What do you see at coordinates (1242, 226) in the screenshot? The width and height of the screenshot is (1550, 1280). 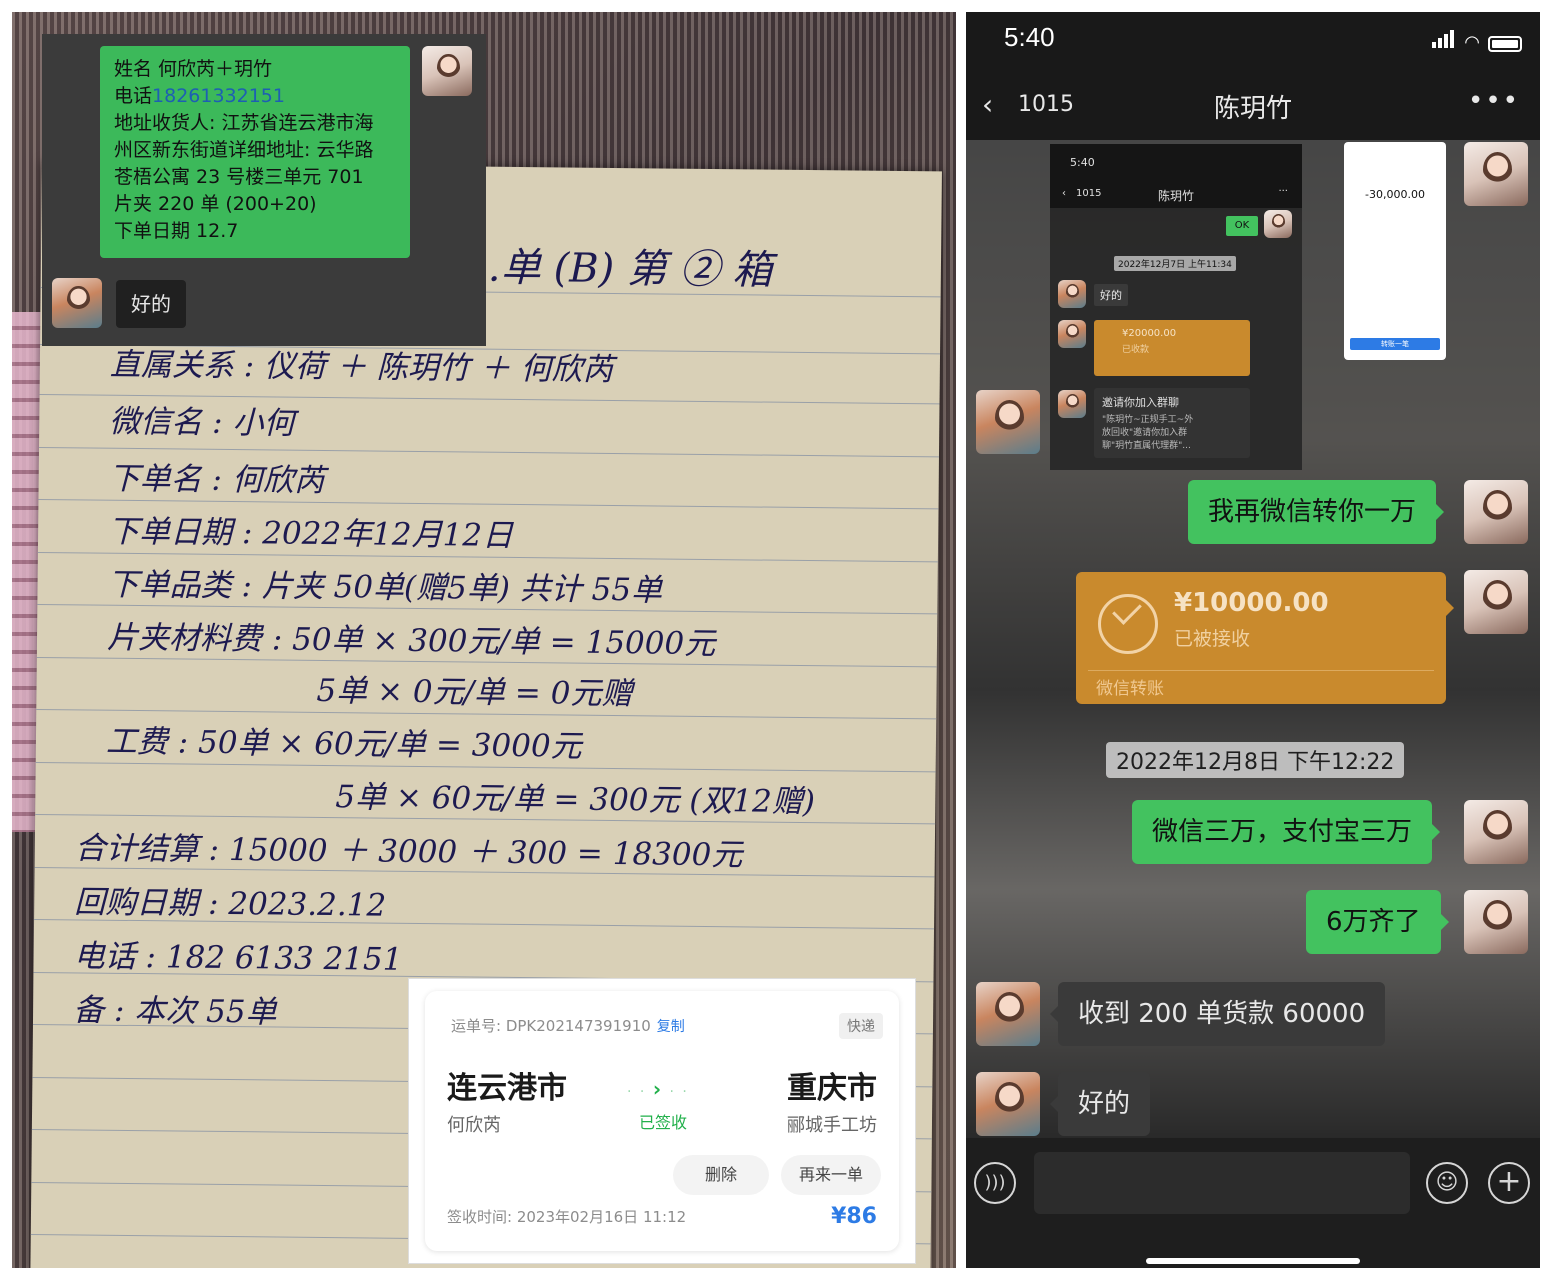 I see `mini-ok-bubble: OK` at bounding box center [1242, 226].